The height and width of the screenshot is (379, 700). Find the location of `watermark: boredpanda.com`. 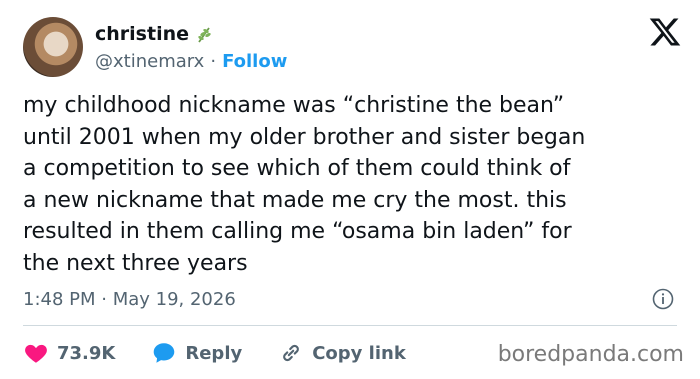

watermark: boredpanda.com is located at coordinates (590, 354).